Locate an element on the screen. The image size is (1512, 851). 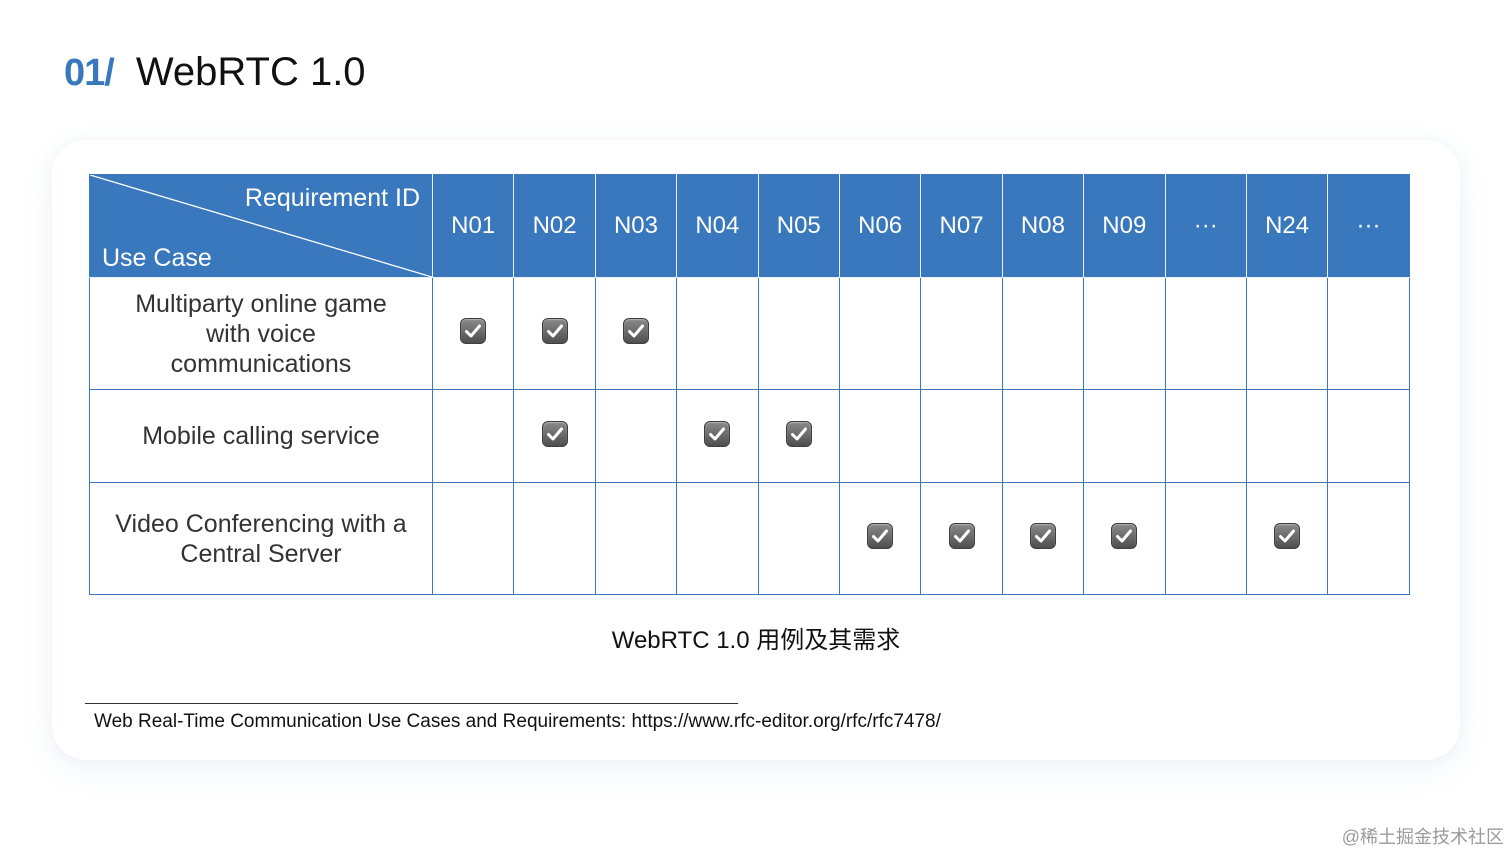
column-header: N08 is located at coordinates (1043, 226).